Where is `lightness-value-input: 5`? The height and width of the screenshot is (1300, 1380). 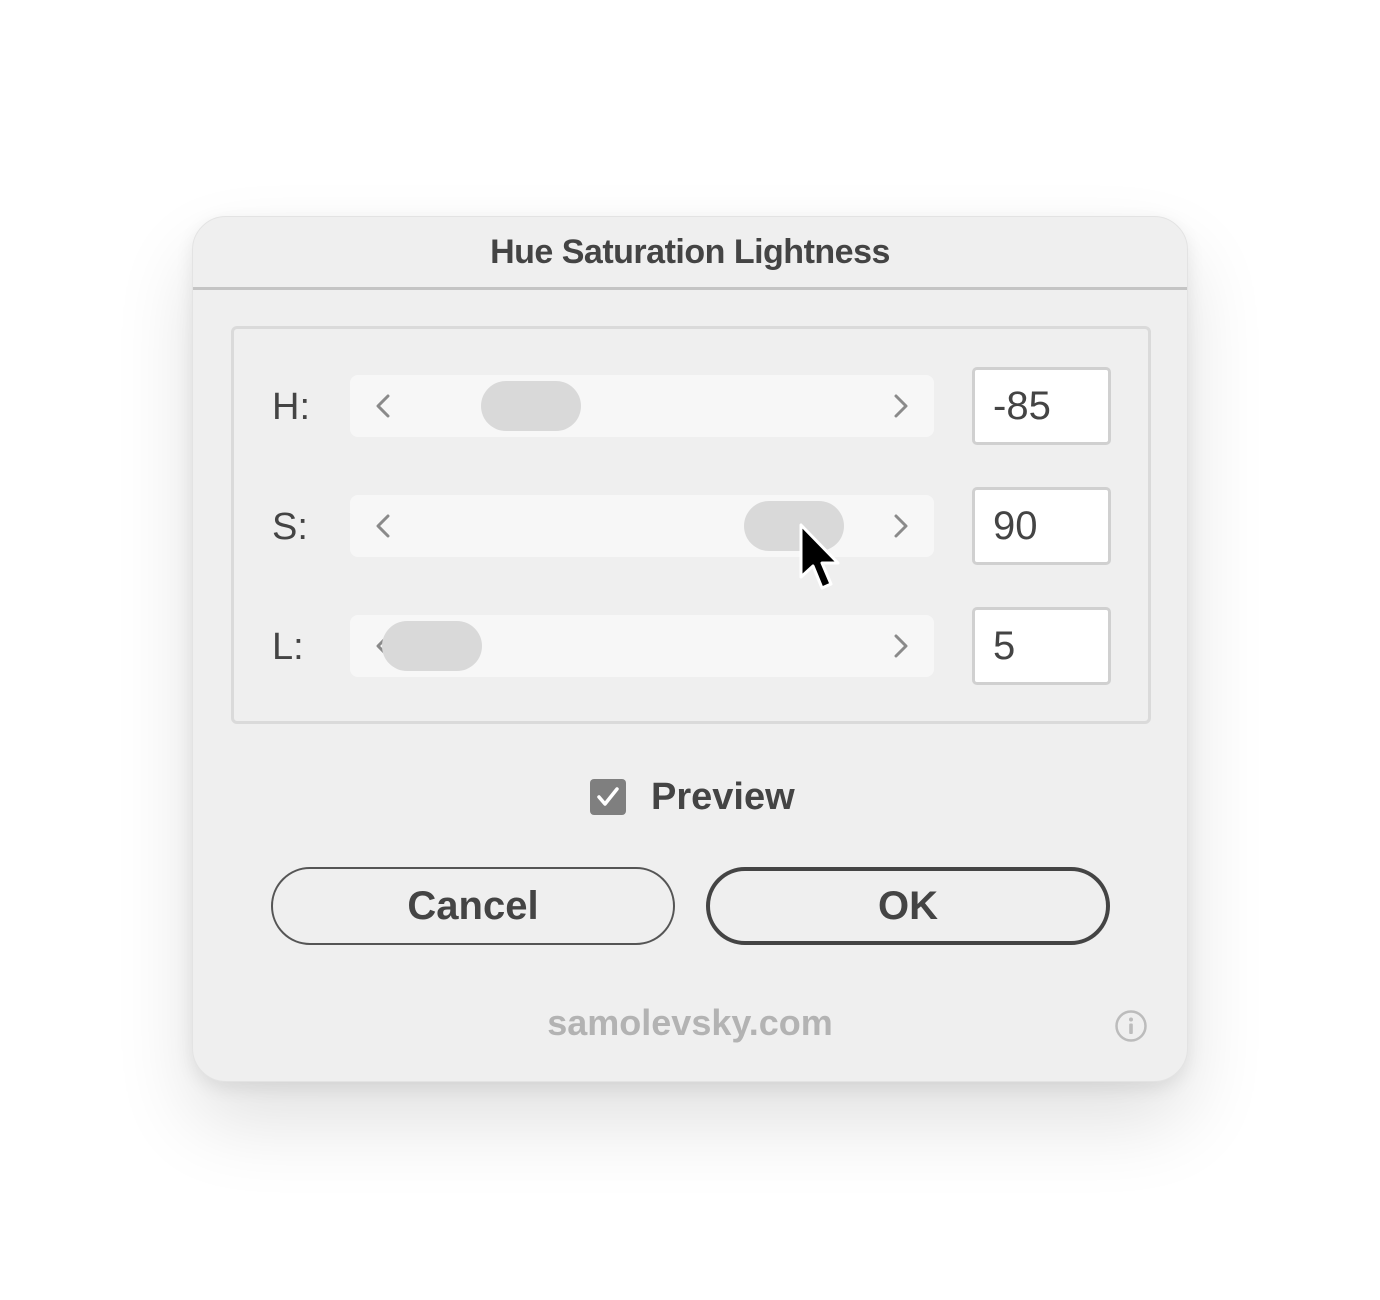 lightness-value-input: 5 is located at coordinates (1041, 646).